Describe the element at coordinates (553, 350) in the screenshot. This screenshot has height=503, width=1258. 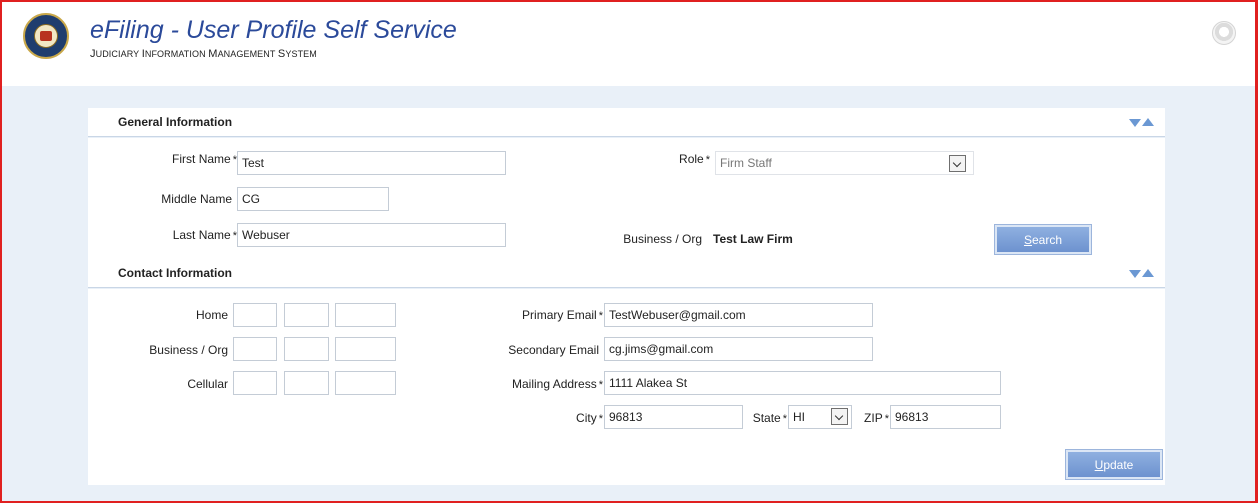
I see `secondary-email-label: Secondary Email` at that location.